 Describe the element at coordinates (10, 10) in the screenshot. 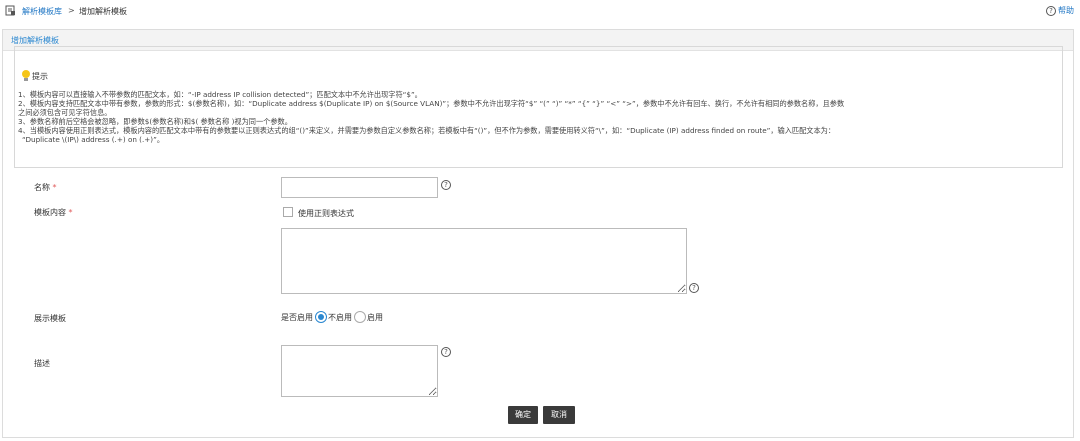

I see `template-library-icon` at that location.